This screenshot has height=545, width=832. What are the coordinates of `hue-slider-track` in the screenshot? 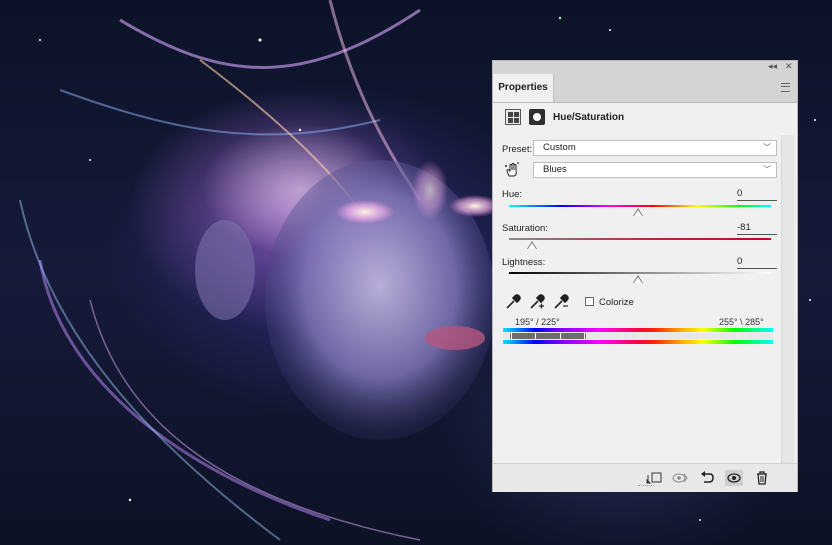 It's located at (640, 206).